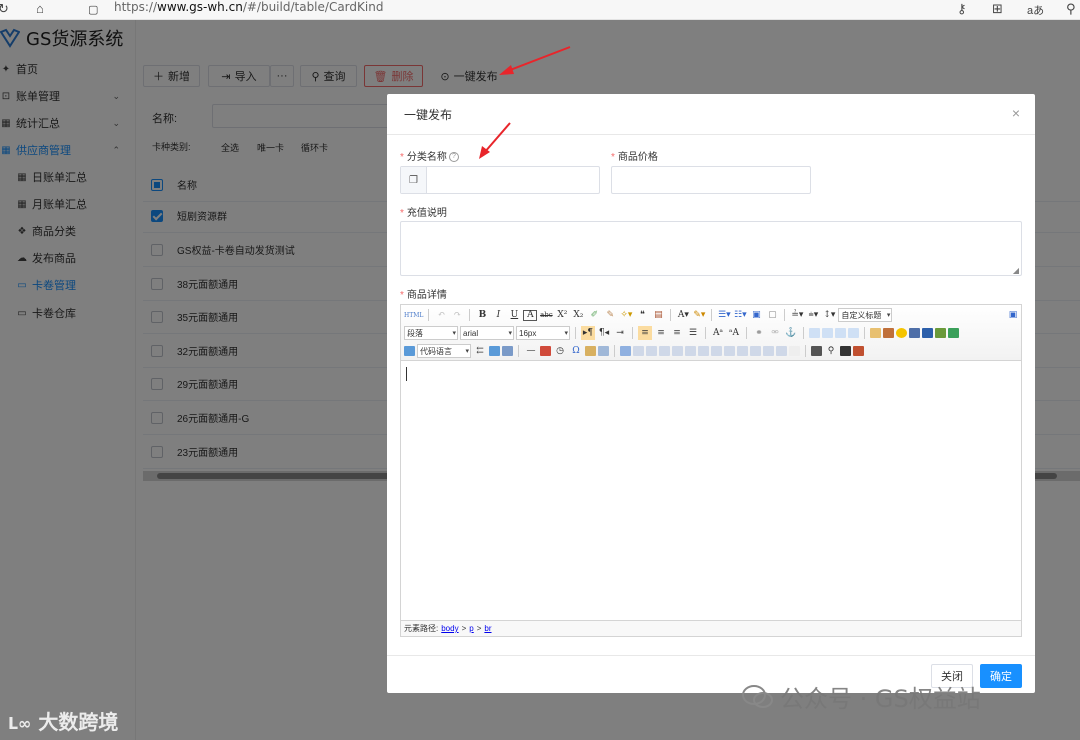  Describe the element at coordinates (610, 315) in the screenshot. I see `format-brush-icon: ✎` at that location.